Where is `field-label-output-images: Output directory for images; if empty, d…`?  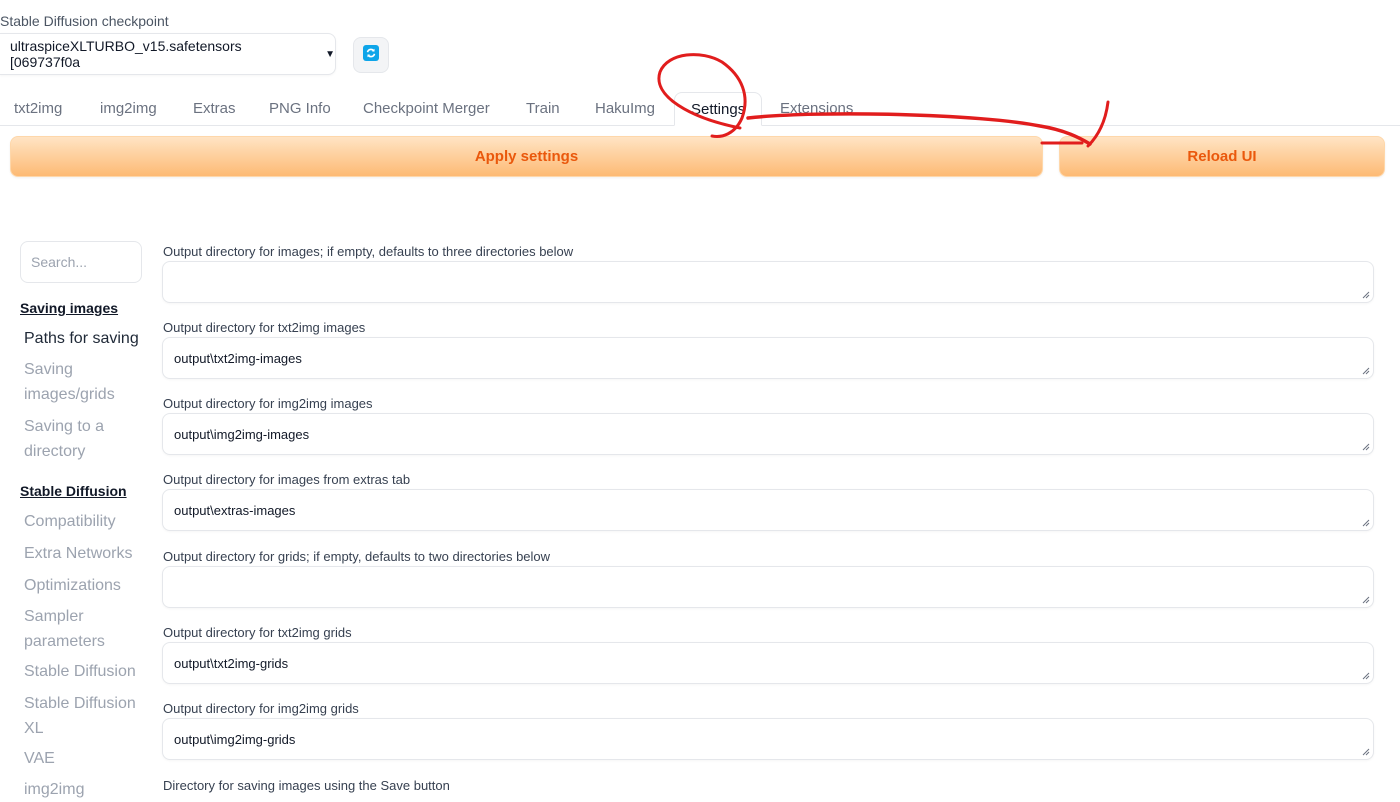 field-label-output-images: Output directory for images; if empty, d… is located at coordinates (368, 251).